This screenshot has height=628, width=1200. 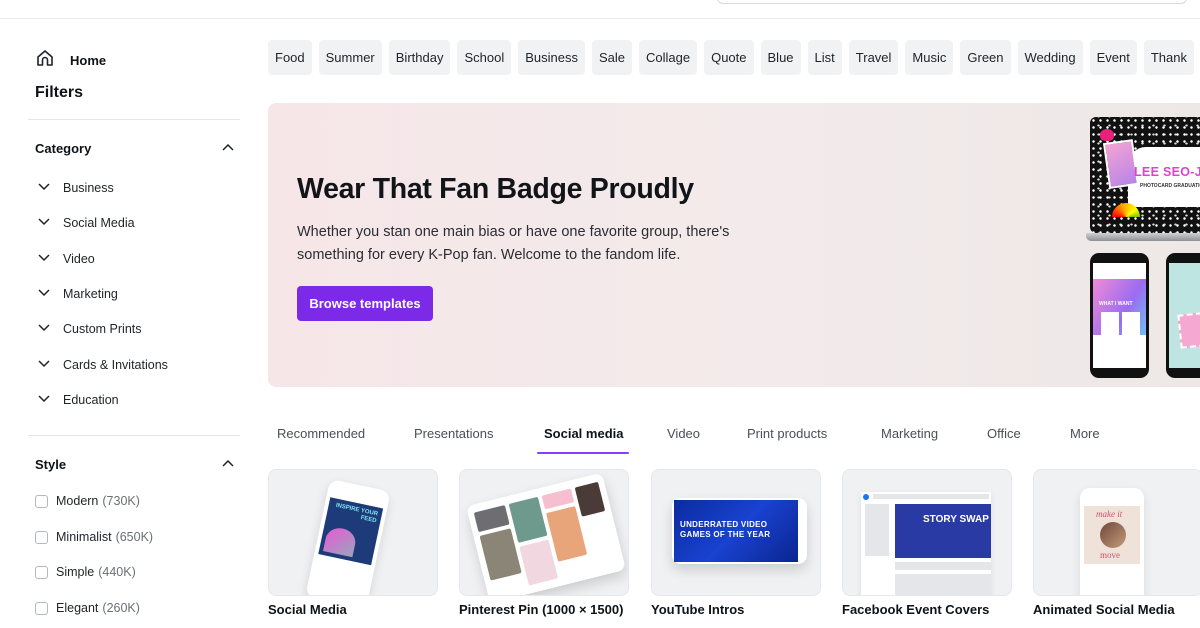 I want to click on template-card-social-media: INSPIRE YOUR FEED Social Media, so click(x=353, y=543).